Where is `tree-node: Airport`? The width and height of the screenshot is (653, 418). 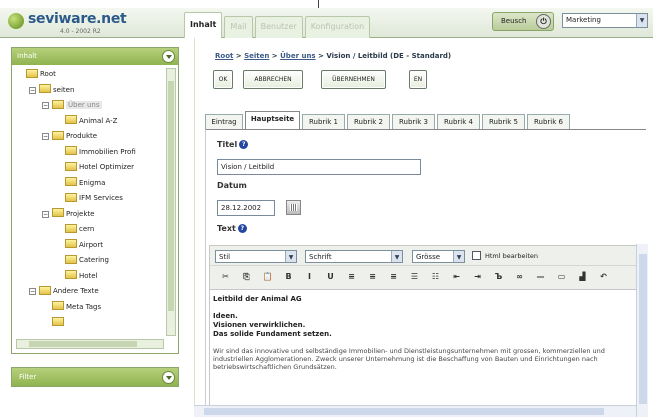
tree-node: Airport is located at coordinates (84, 245).